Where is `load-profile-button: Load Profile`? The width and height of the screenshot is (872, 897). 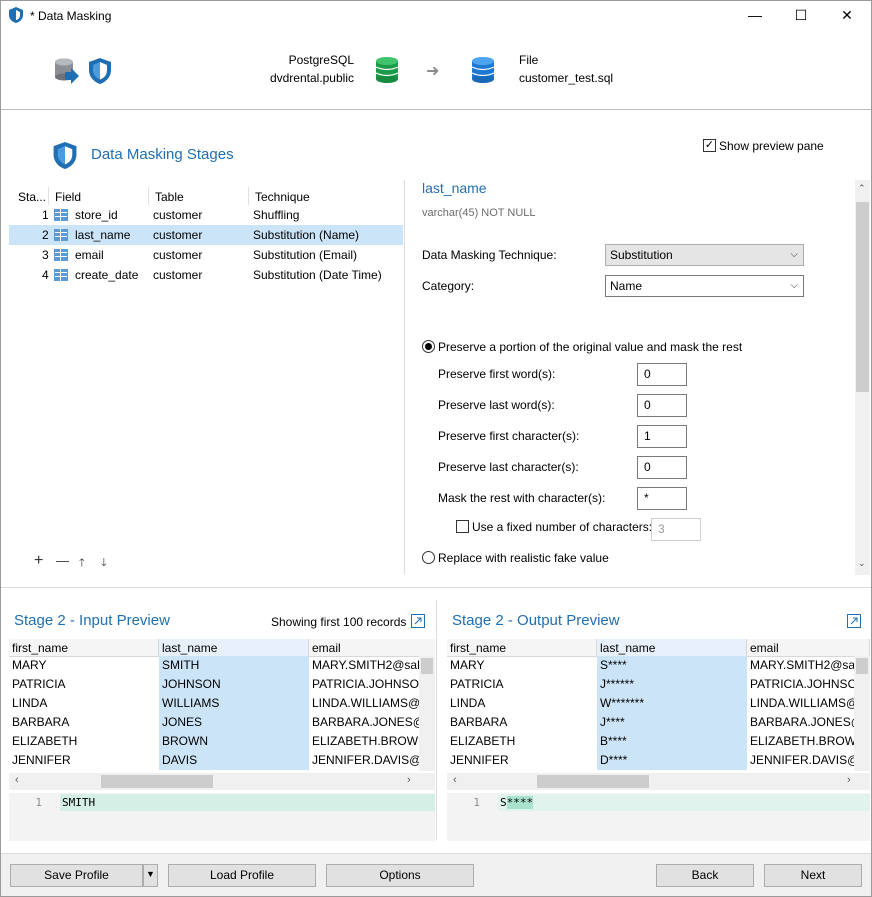 load-profile-button: Load Profile is located at coordinates (242, 875).